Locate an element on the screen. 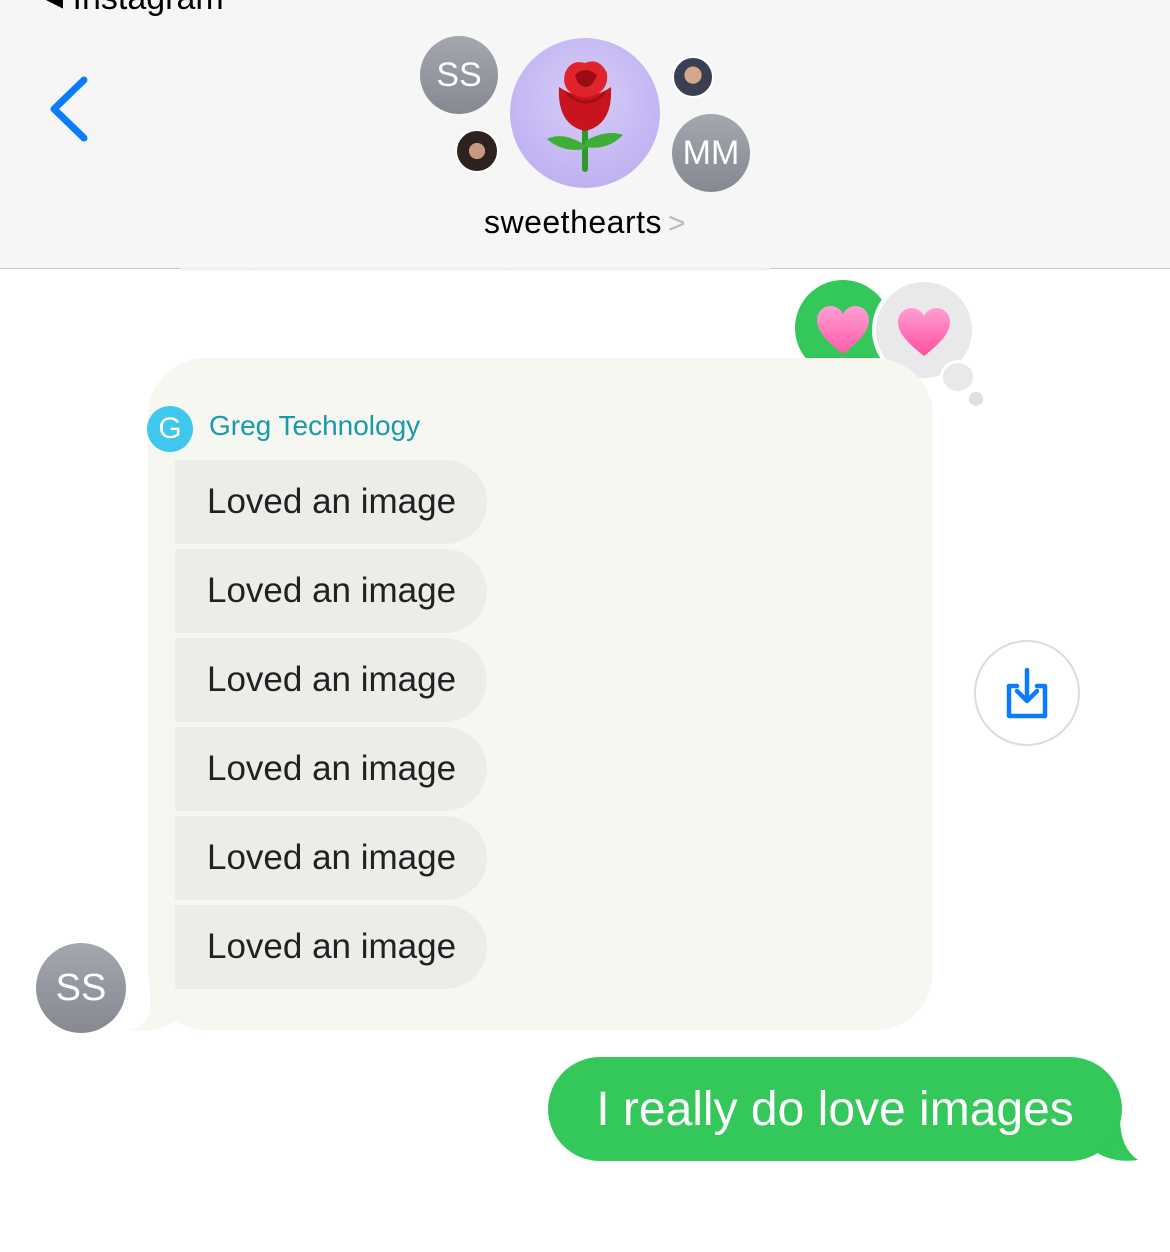  save-button is located at coordinates (1027, 693).